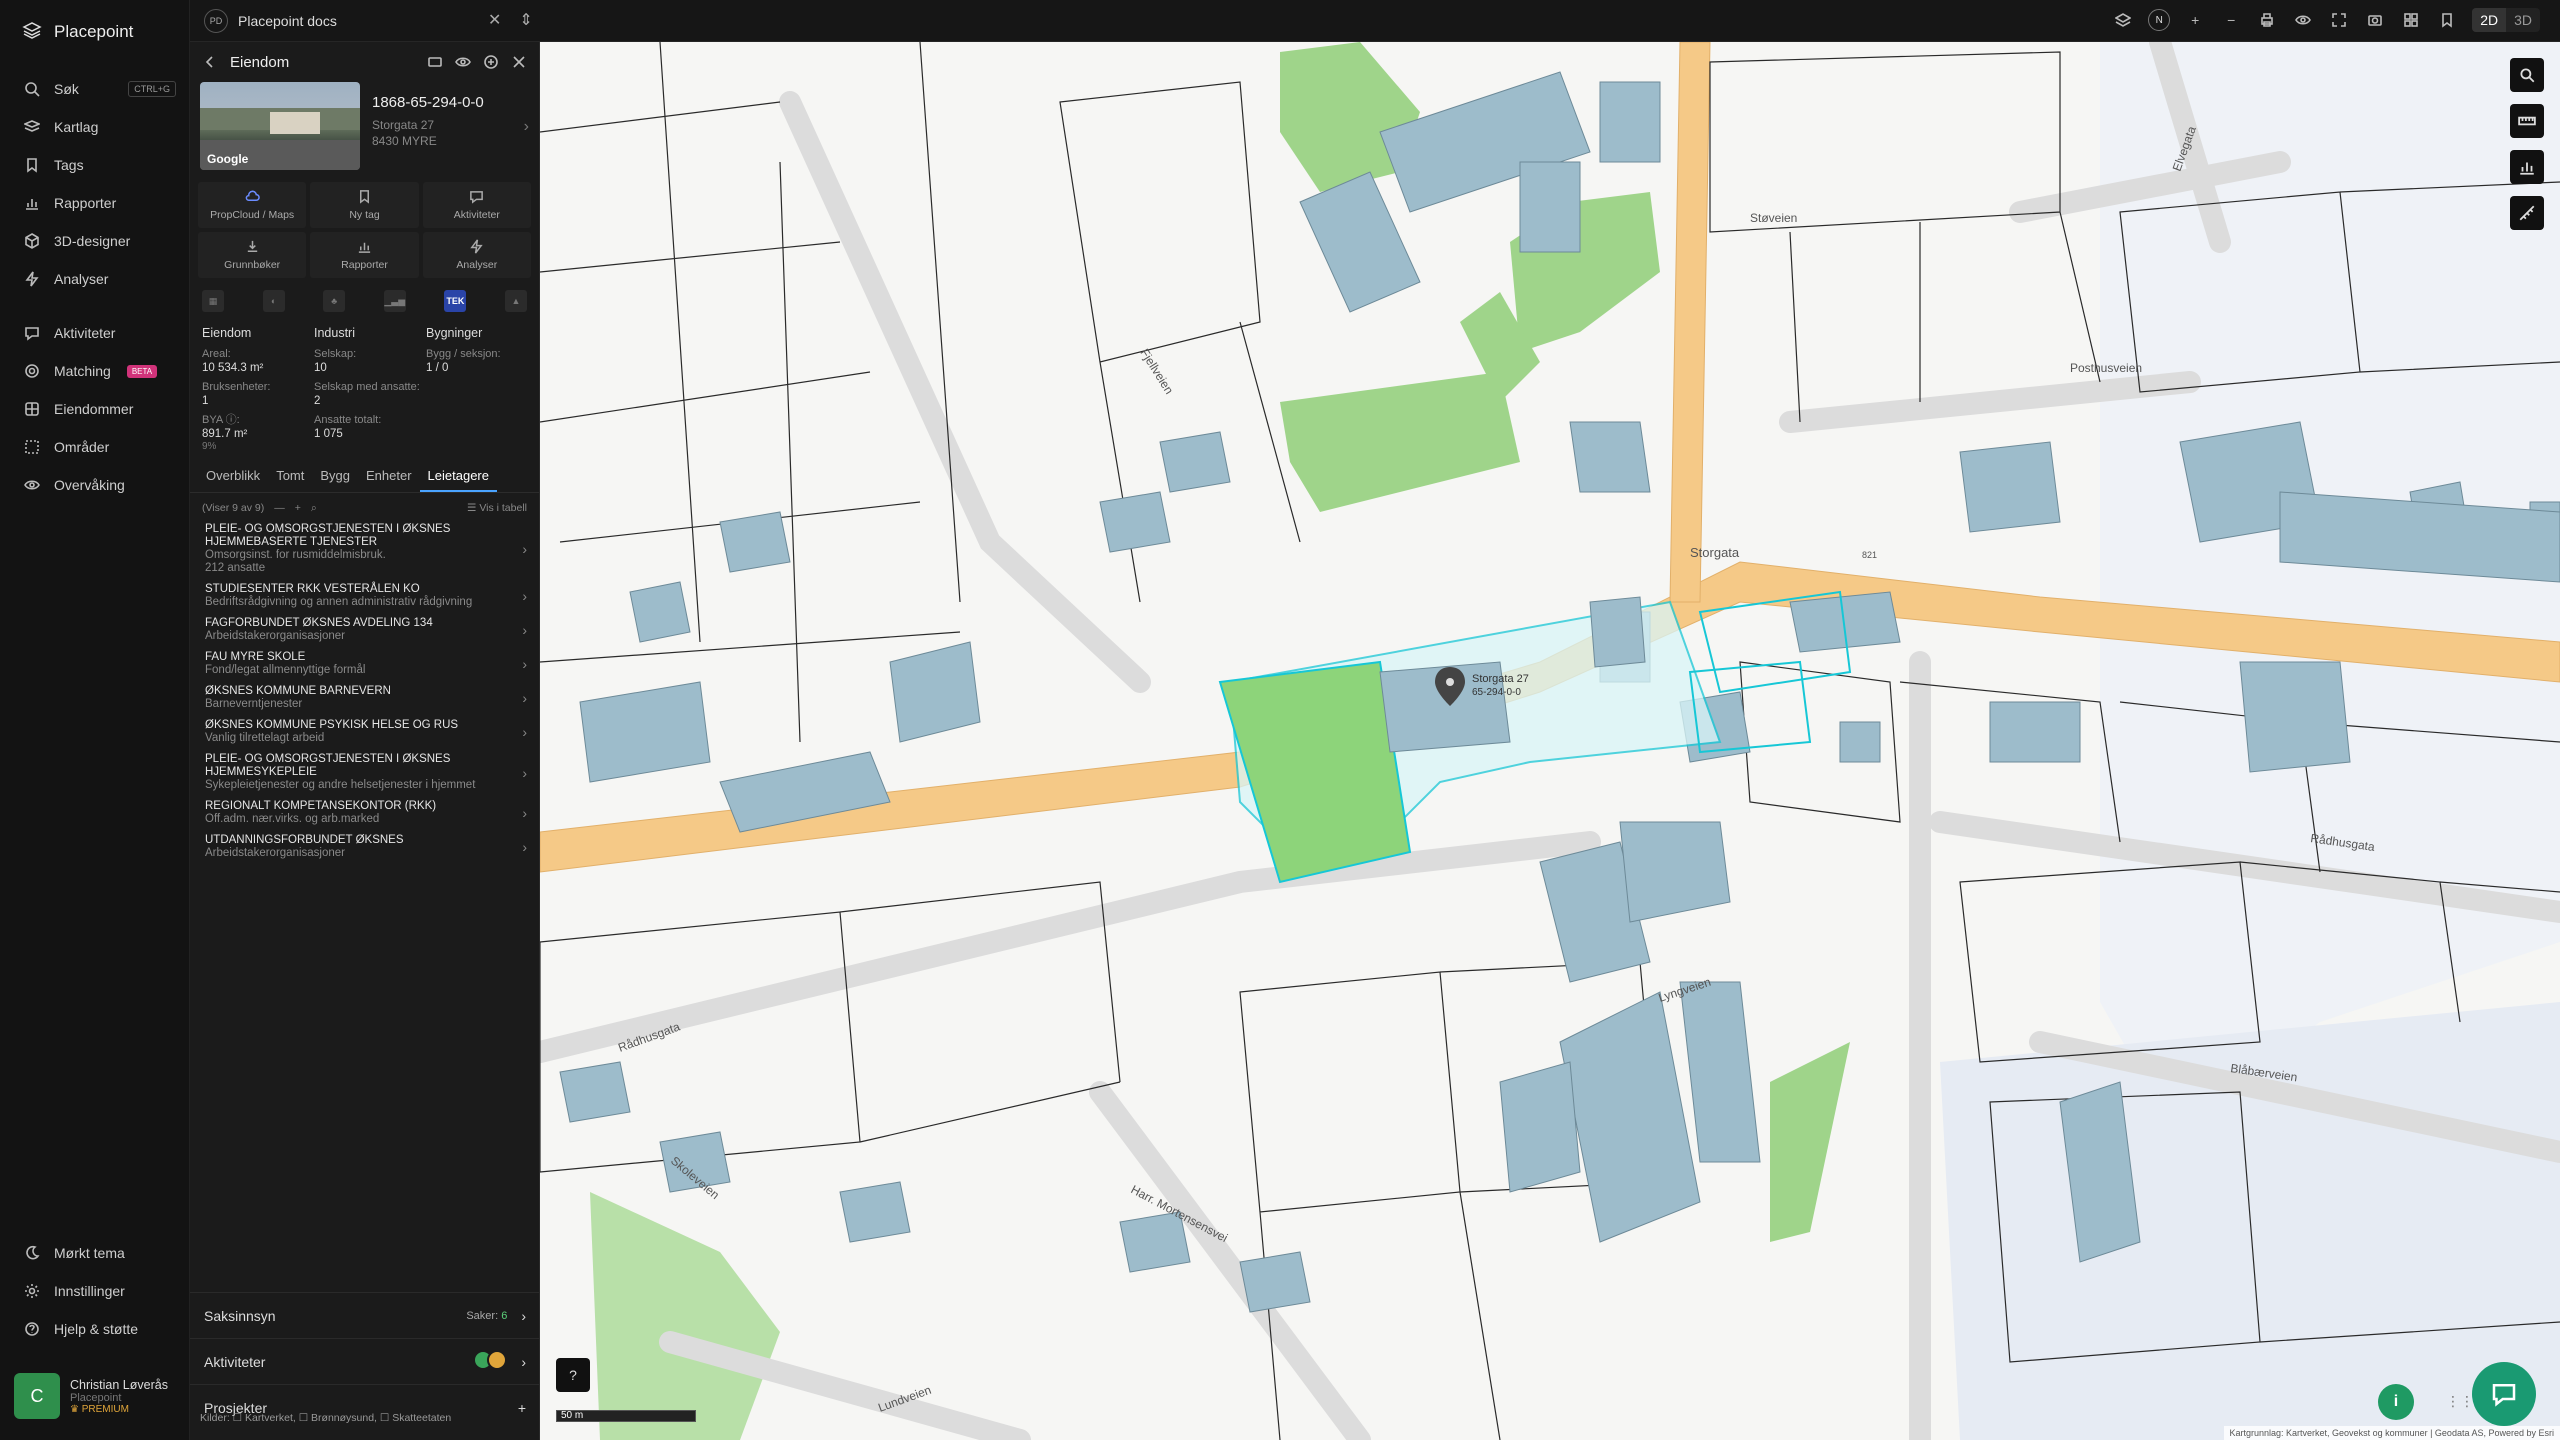  I want to click on action-label: Analyser, so click(477, 265).